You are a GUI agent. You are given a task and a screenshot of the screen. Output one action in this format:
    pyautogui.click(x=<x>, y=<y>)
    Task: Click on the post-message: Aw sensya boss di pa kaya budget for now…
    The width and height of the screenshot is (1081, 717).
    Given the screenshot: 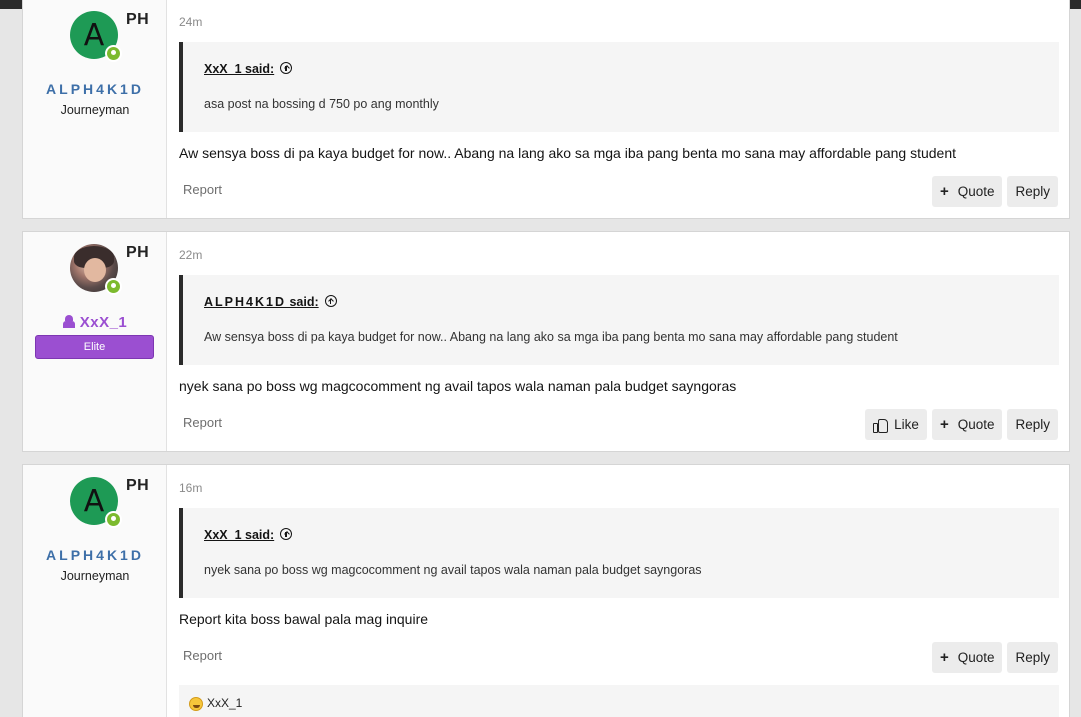 What is the action you would take?
    pyautogui.click(x=568, y=153)
    